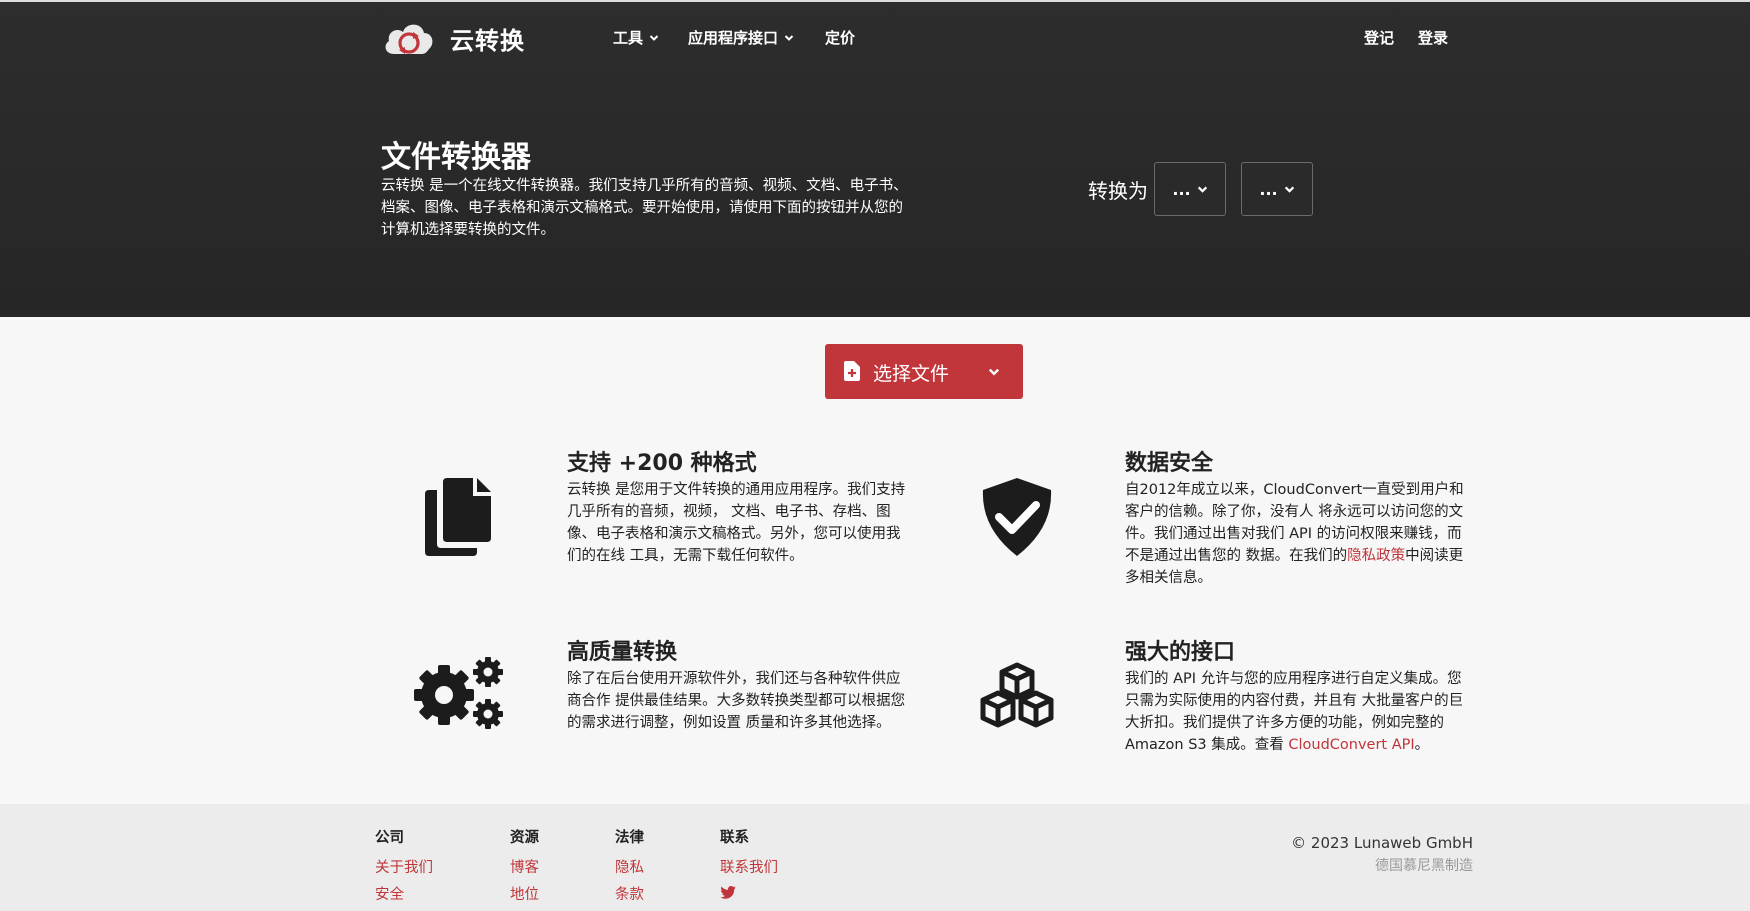  Describe the element at coordinates (1351, 745) in the screenshot. I see `cloudconvert-api-link: CloudConvert API` at that location.